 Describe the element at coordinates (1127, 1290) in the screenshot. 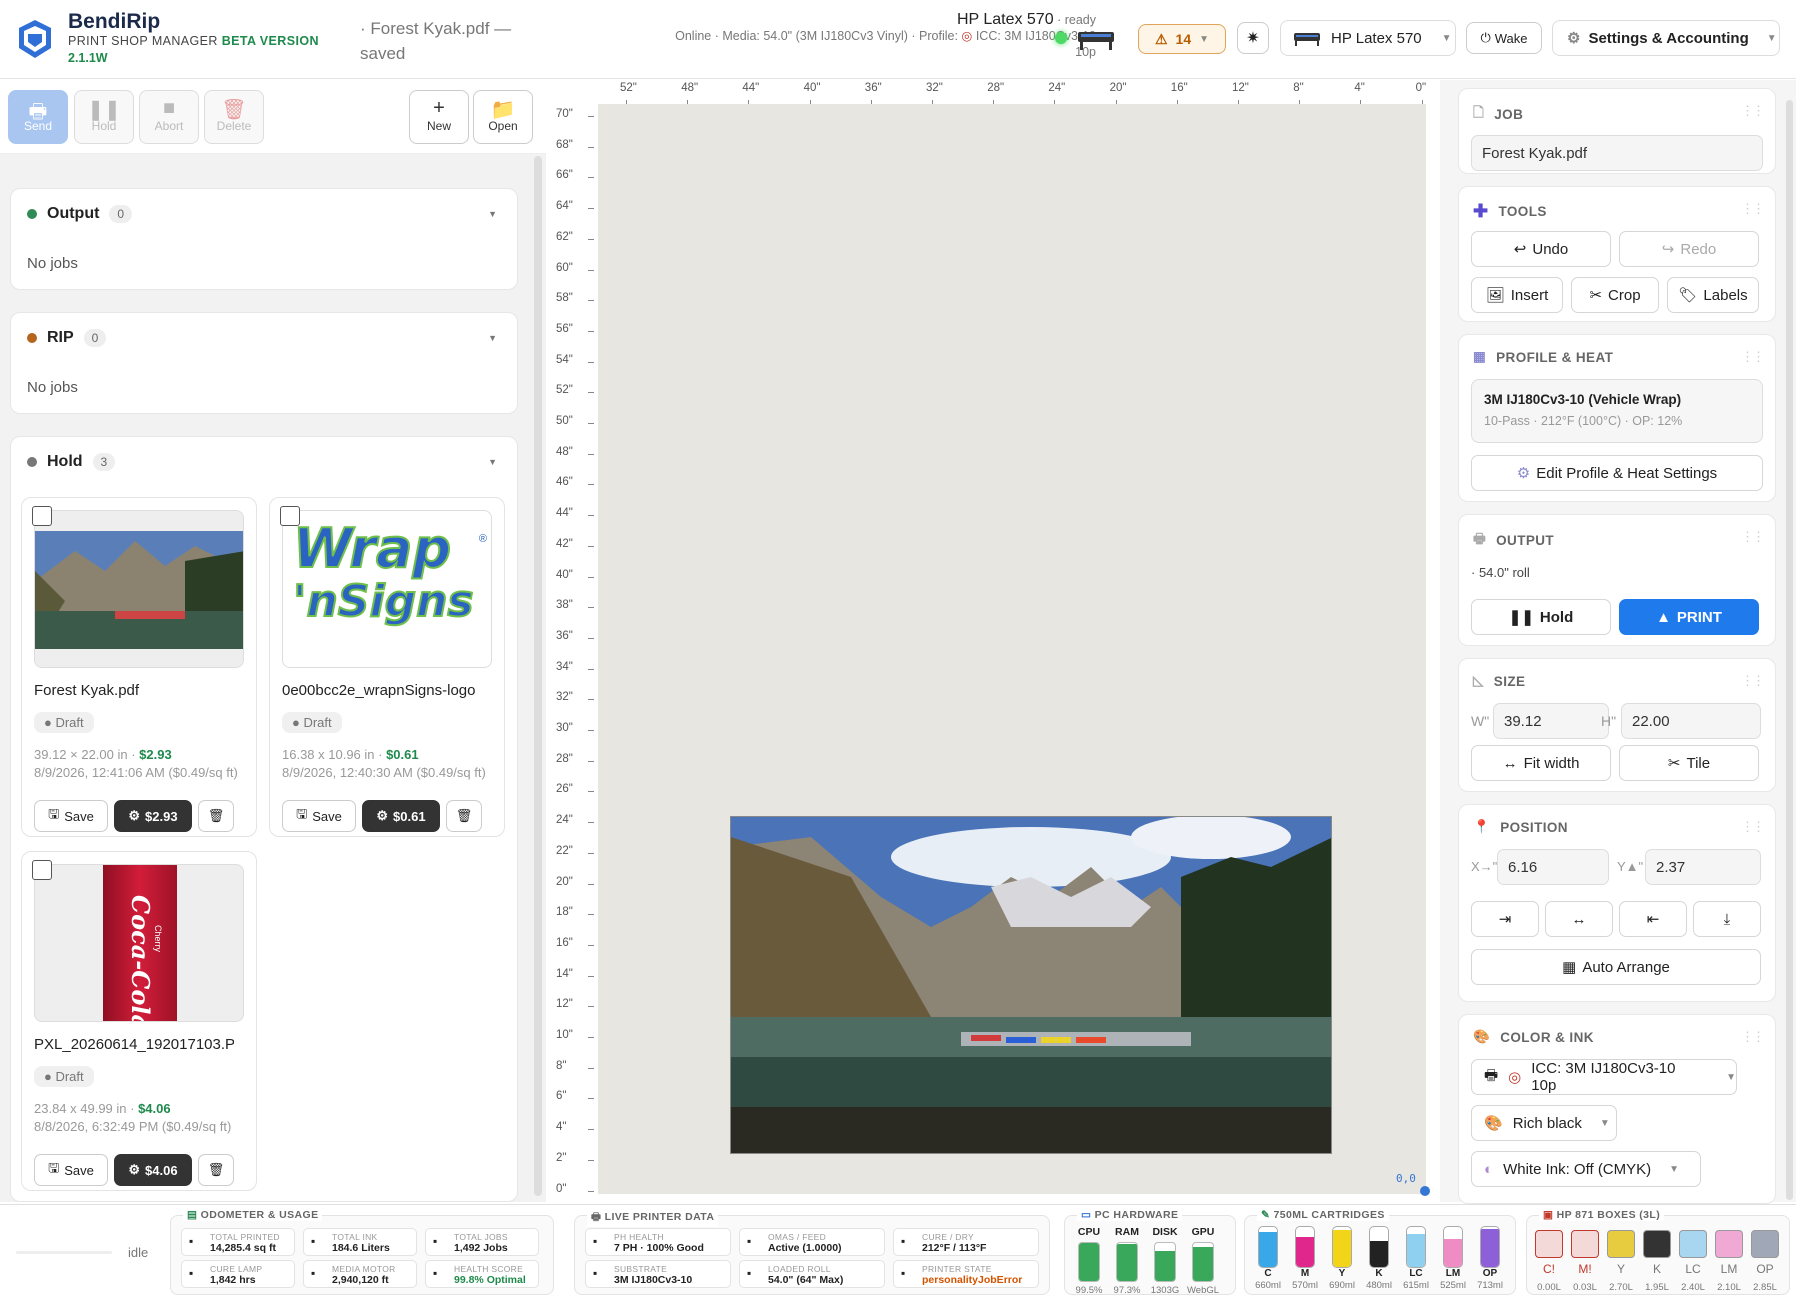

I see `meter-value: 97.3%` at that location.